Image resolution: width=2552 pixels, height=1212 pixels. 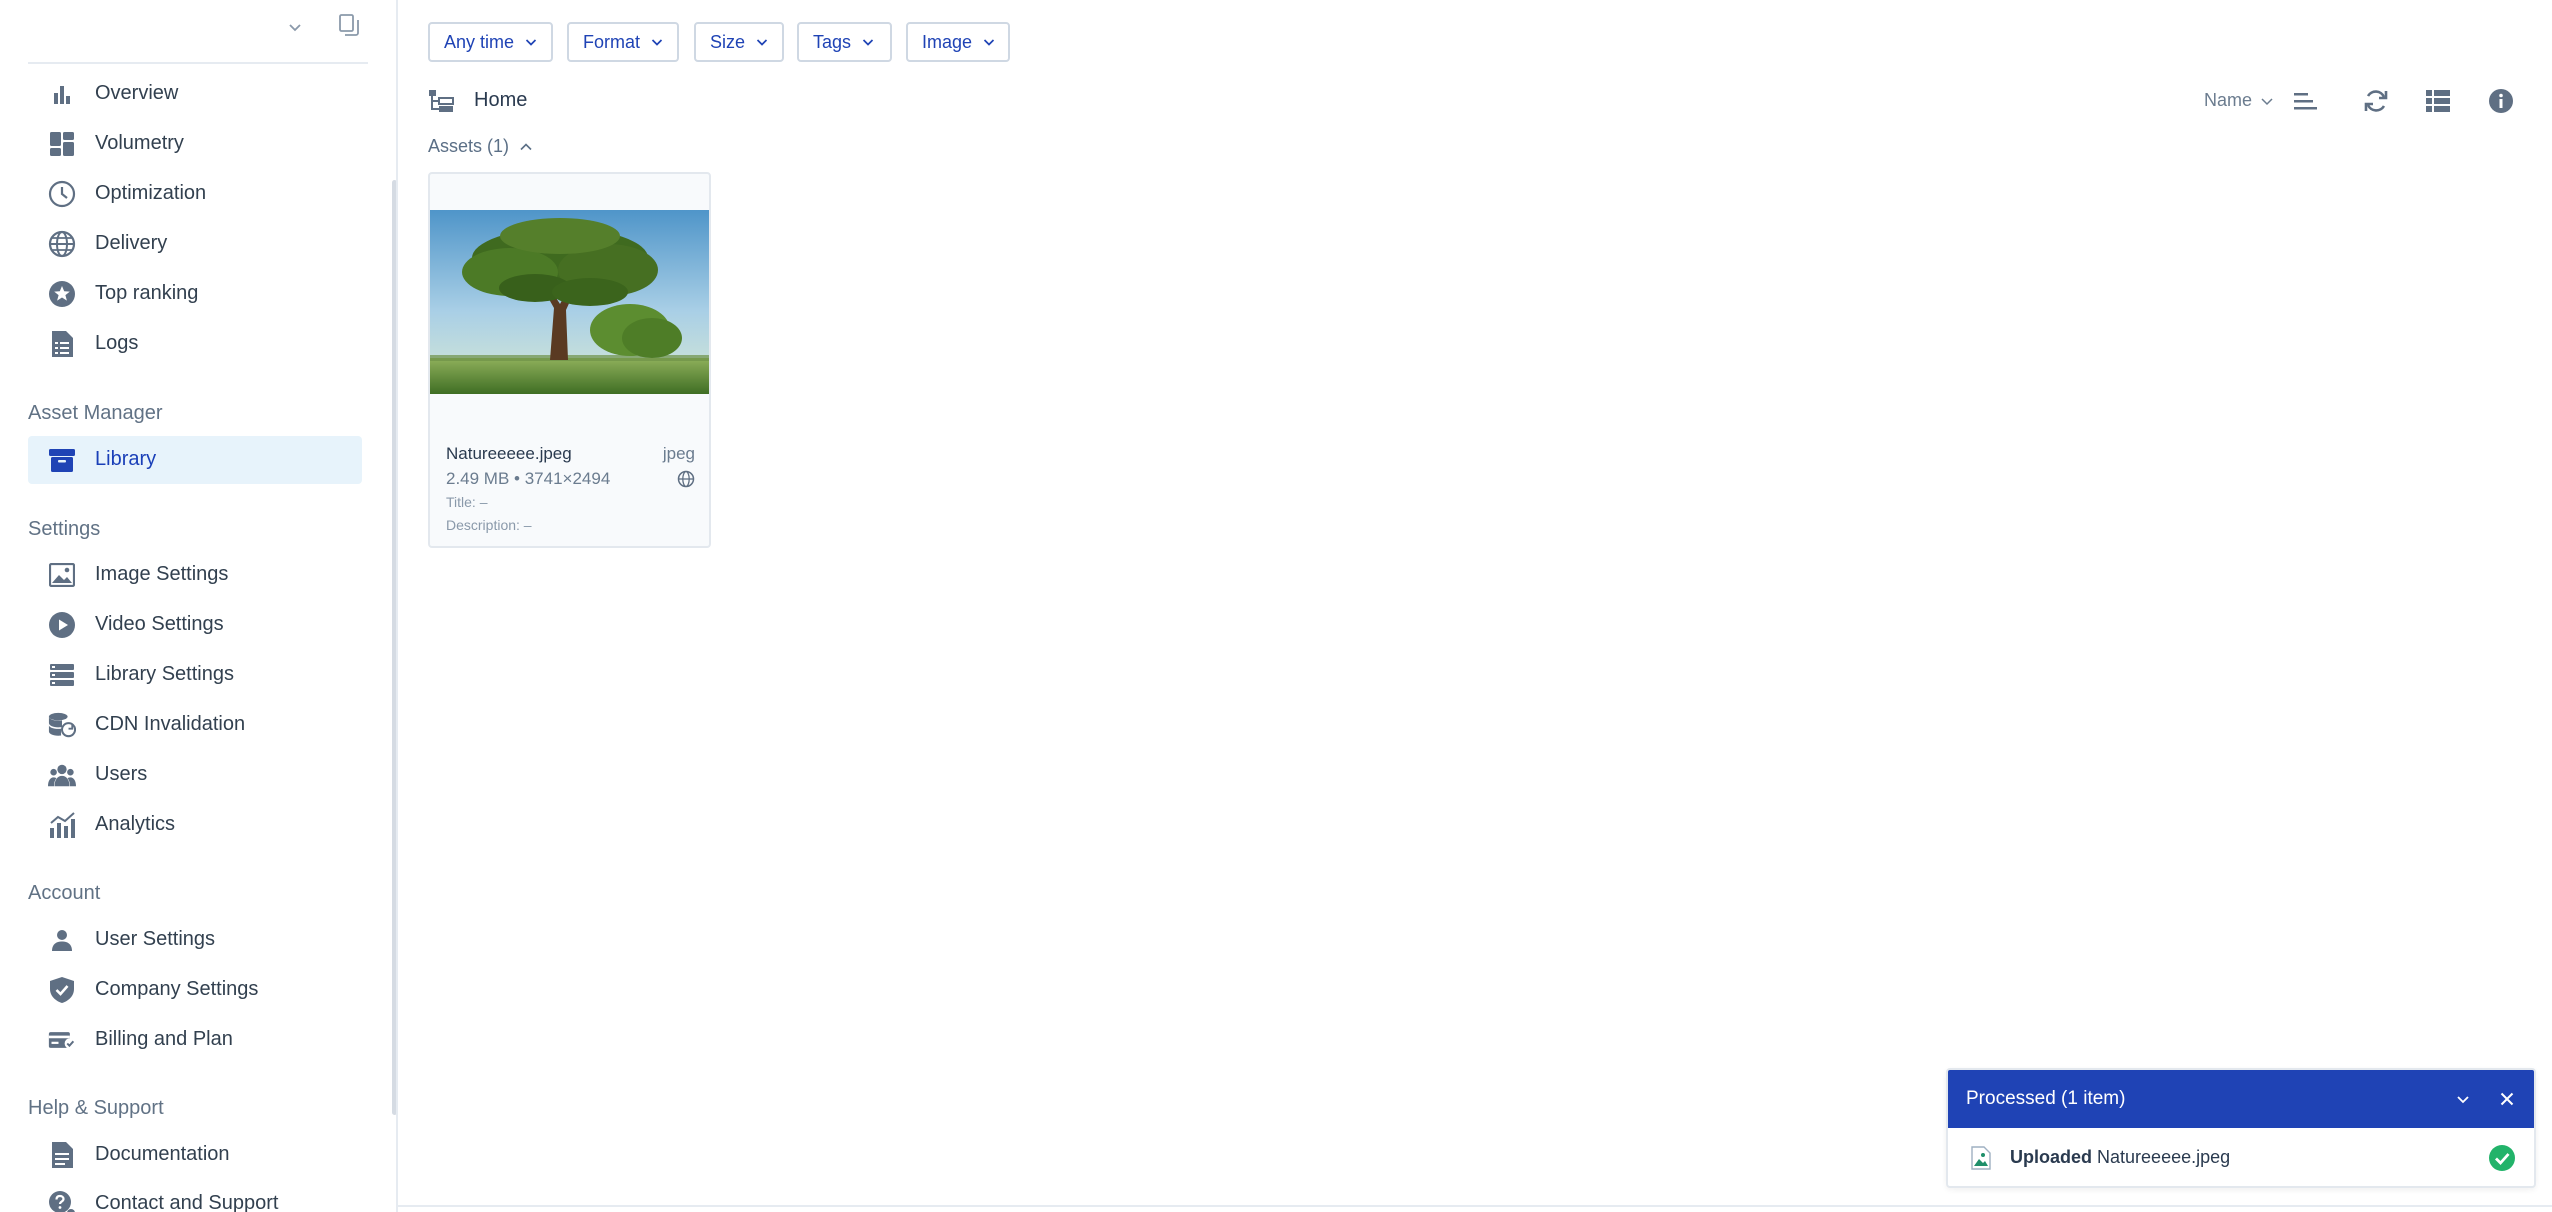 I want to click on upload-item-row: Uploaded Natureeeee.jpeg, so click(x=2241, y=1157).